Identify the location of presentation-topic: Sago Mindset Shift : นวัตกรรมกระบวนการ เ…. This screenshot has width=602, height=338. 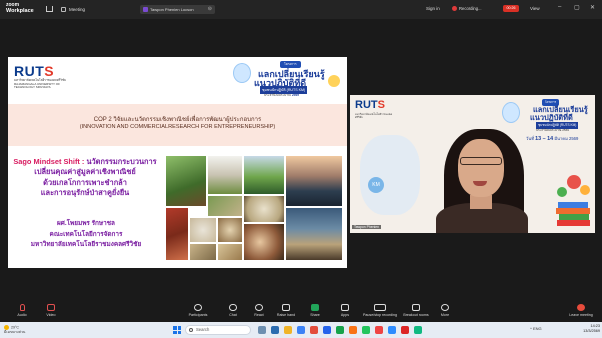
(85, 178).